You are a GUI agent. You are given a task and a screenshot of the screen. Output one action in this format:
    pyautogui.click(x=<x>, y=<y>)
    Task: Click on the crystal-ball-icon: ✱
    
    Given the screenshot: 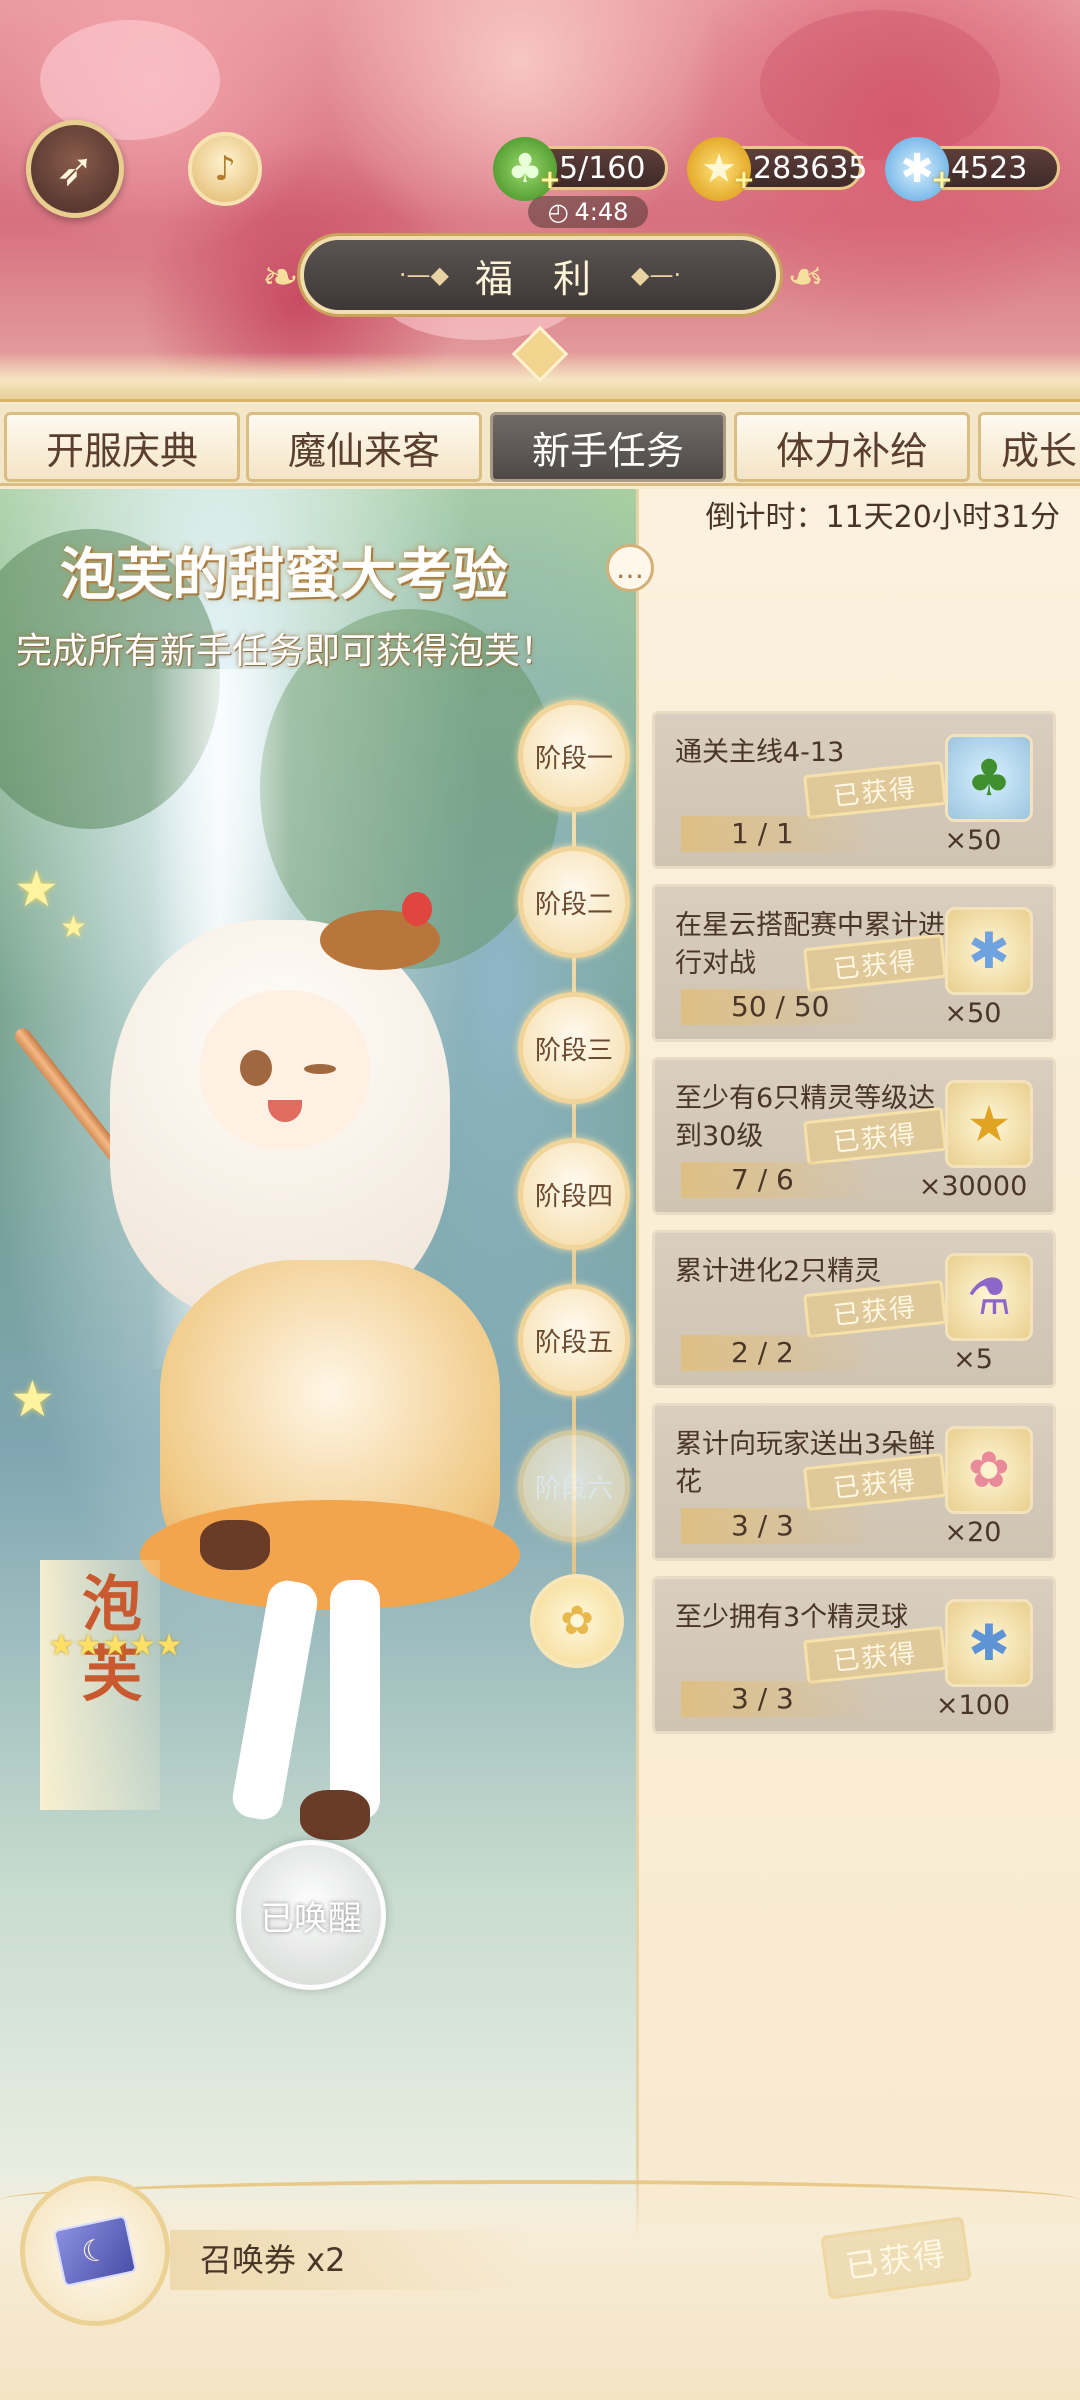 What is the action you would take?
    pyautogui.click(x=989, y=1643)
    